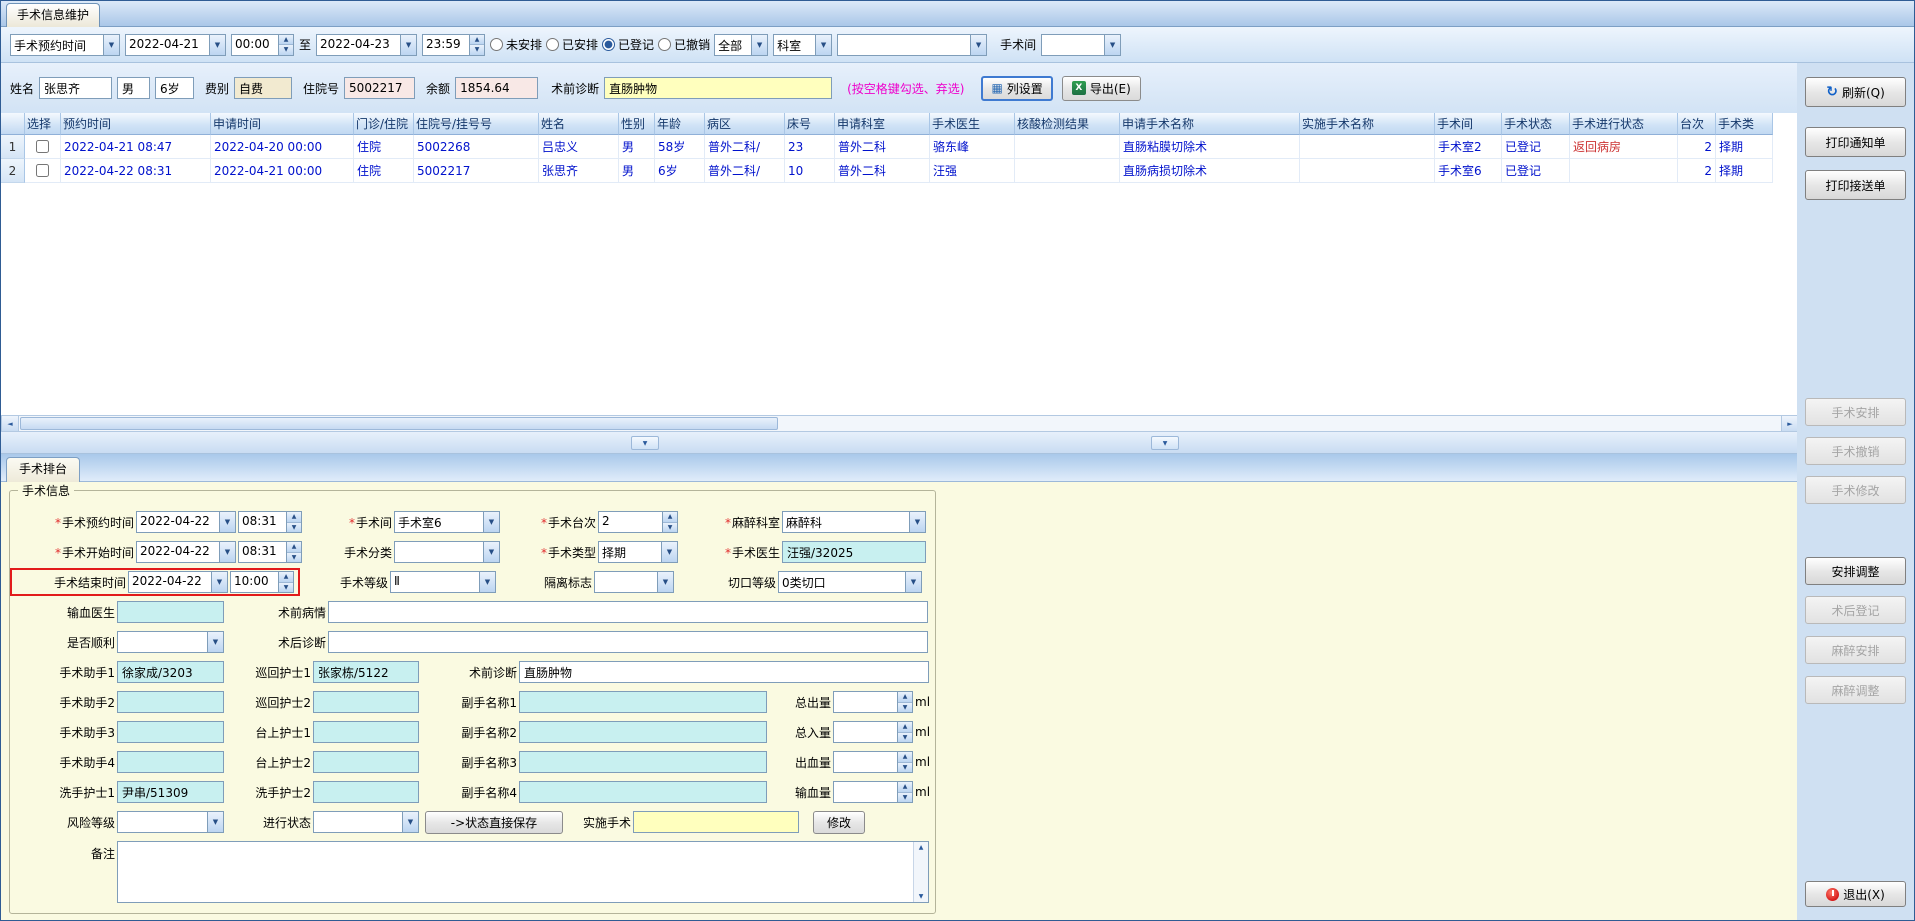 The height and width of the screenshot is (921, 1915). I want to click on remark-textarea: ▲ ▼, so click(523, 872).